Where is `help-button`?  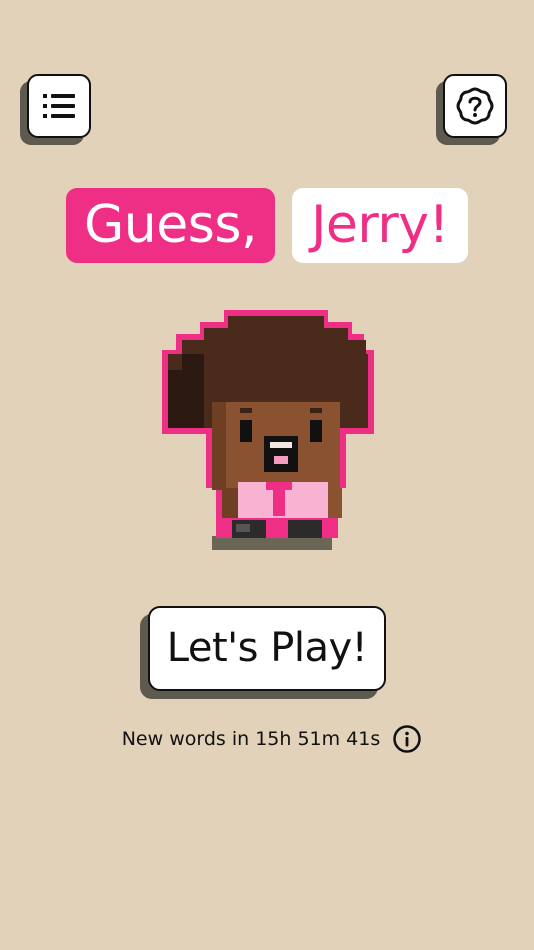 help-button is located at coordinates (475, 106).